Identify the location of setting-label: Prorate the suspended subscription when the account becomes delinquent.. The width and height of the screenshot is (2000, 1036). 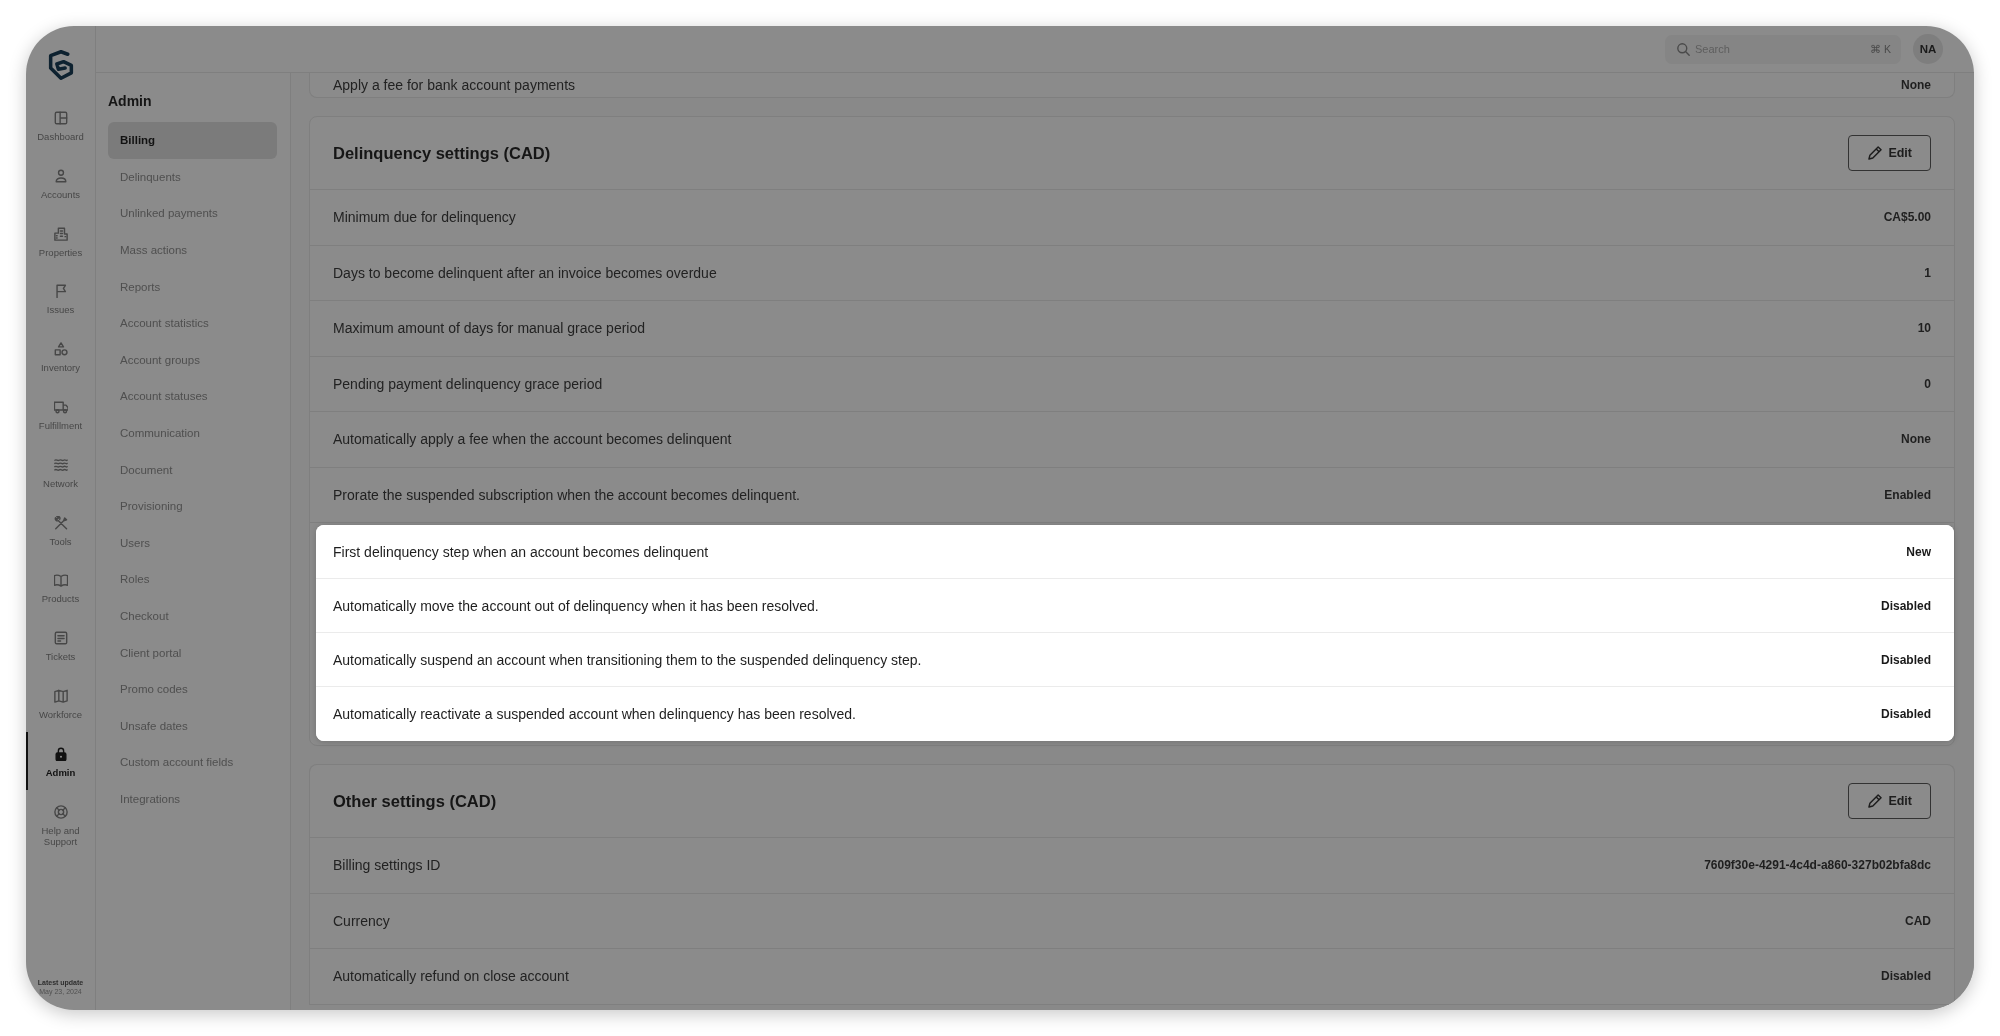
(566, 494).